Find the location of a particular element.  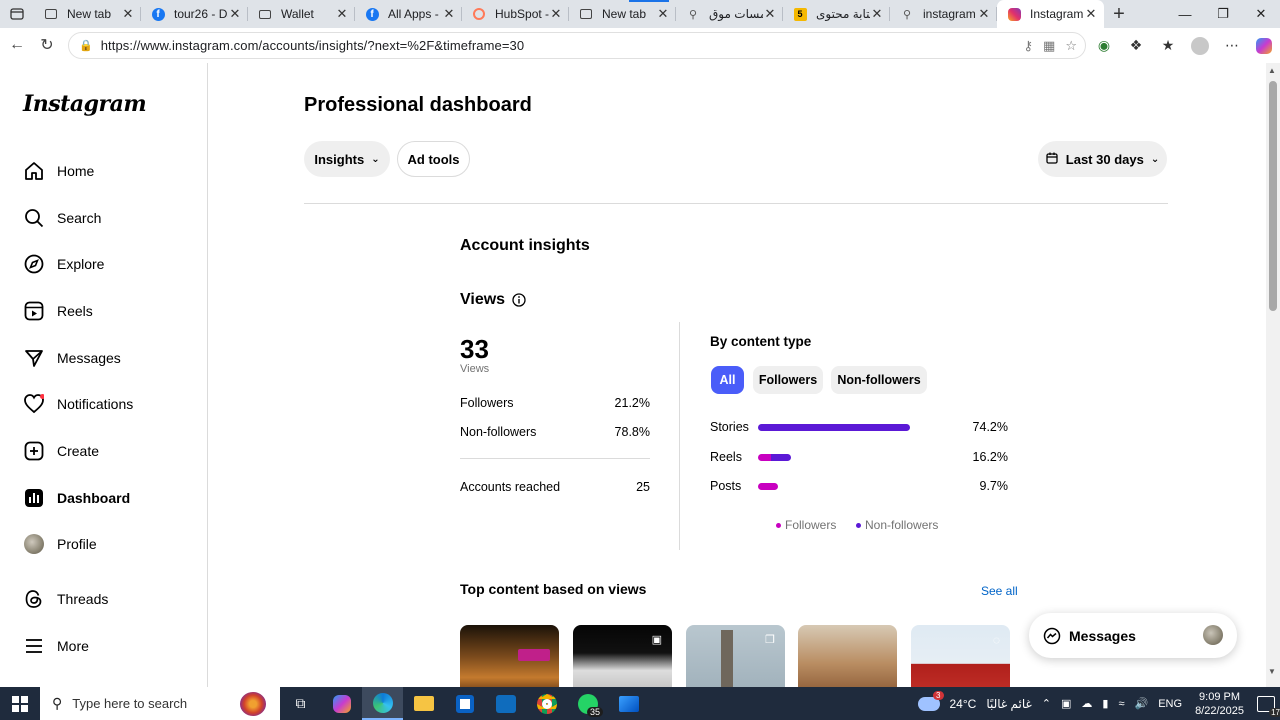

sidebar-item-dashboard: Dashboard is located at coordinates (77, 498).